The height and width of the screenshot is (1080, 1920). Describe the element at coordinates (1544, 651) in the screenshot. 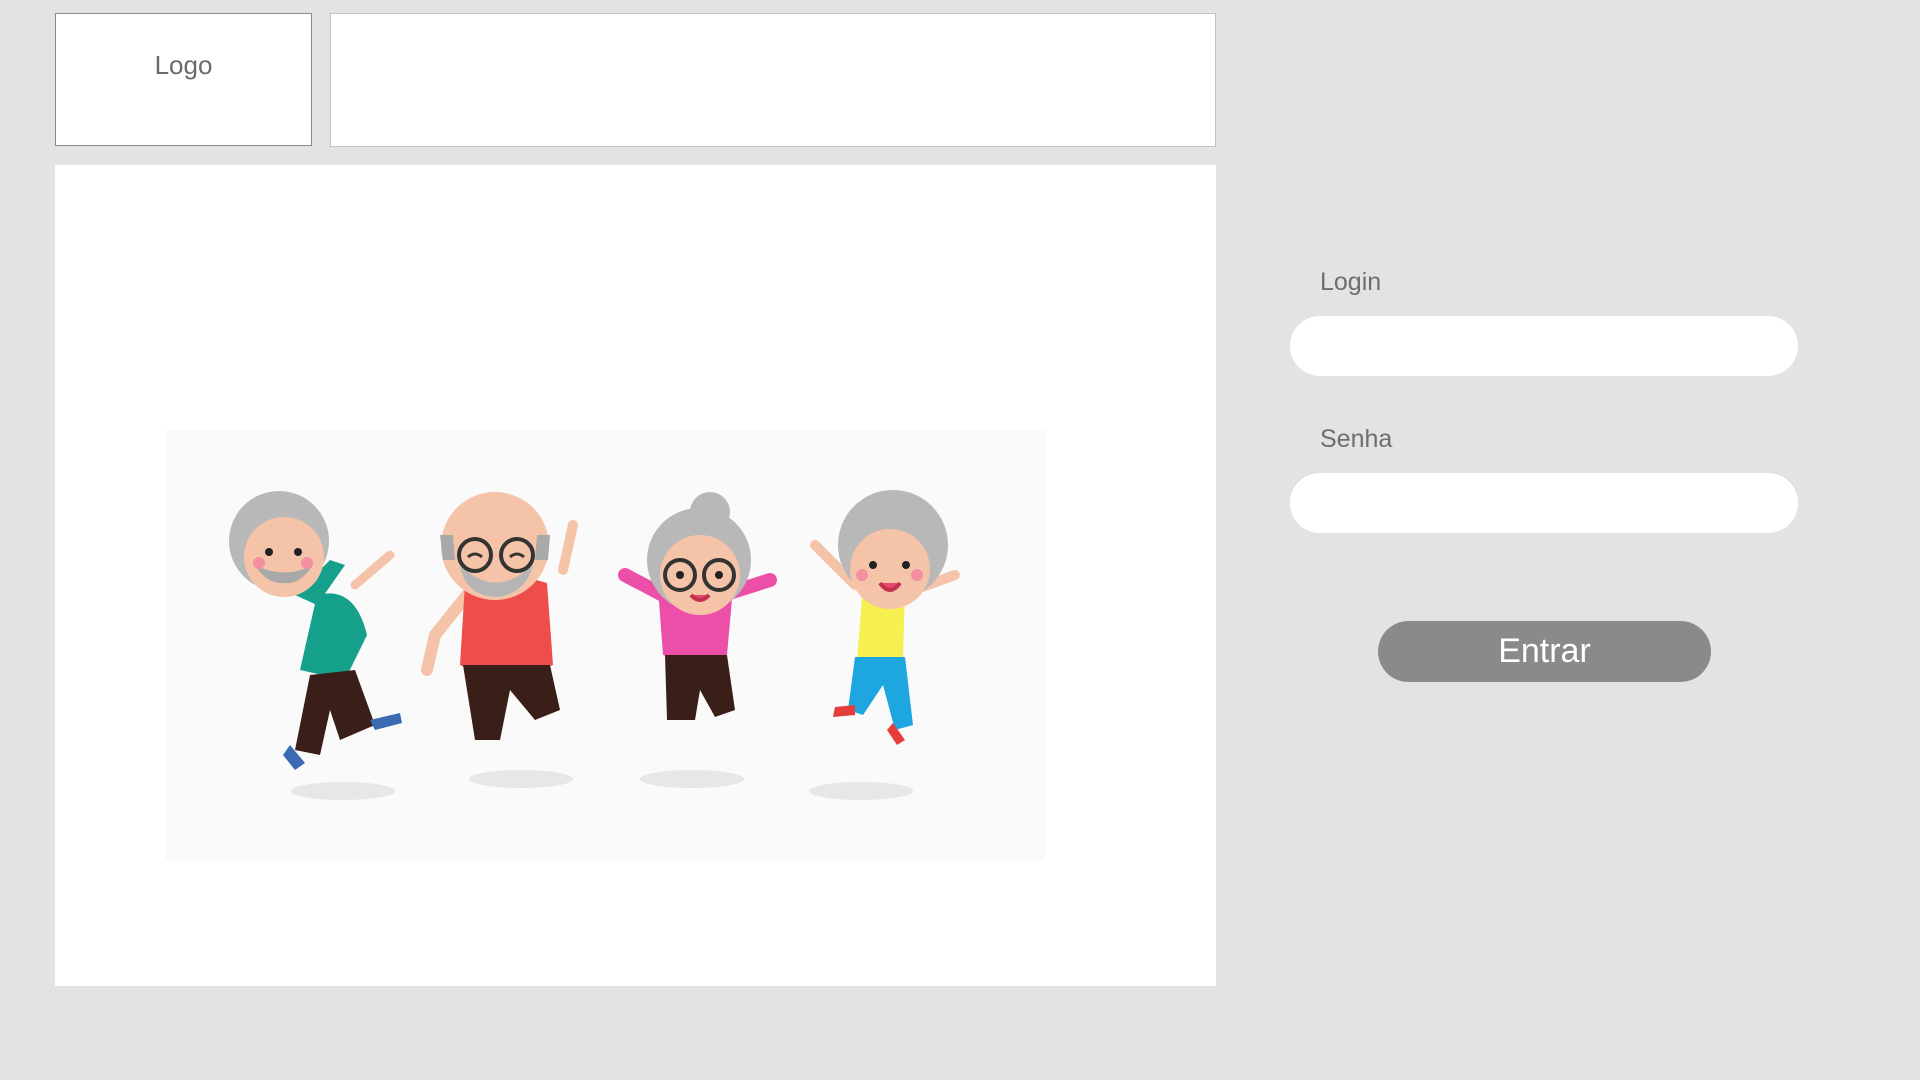

I see `submit-button: Entrar` at that location.